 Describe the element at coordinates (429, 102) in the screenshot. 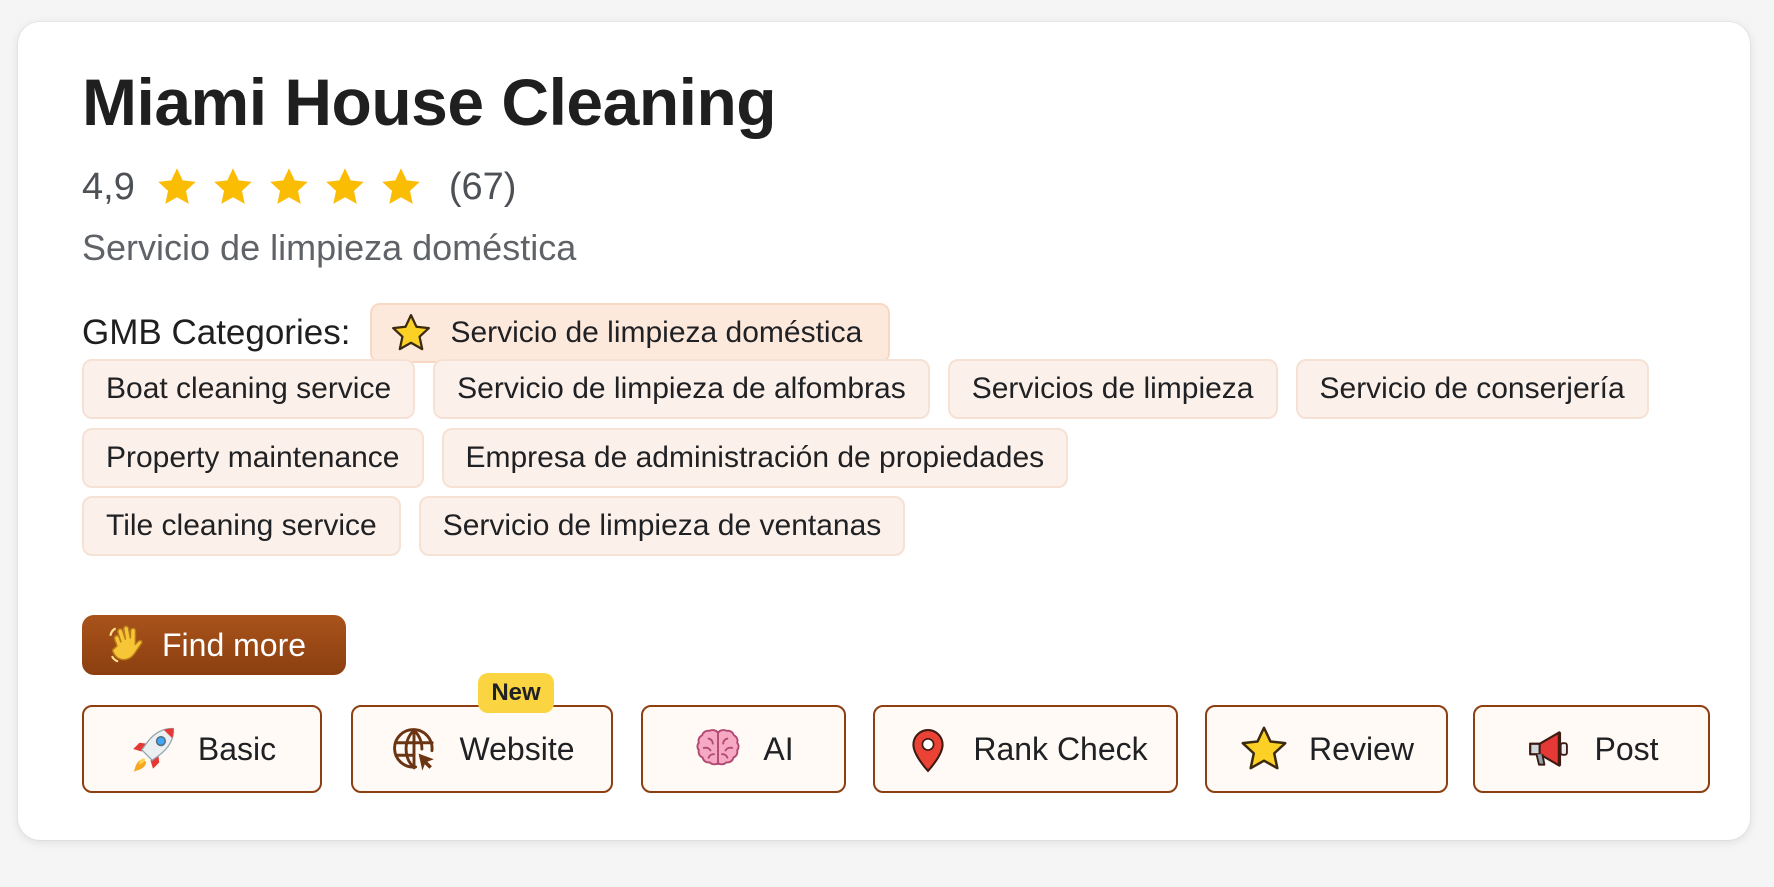

I see `business-name: Miami House Cleaning` at that location.